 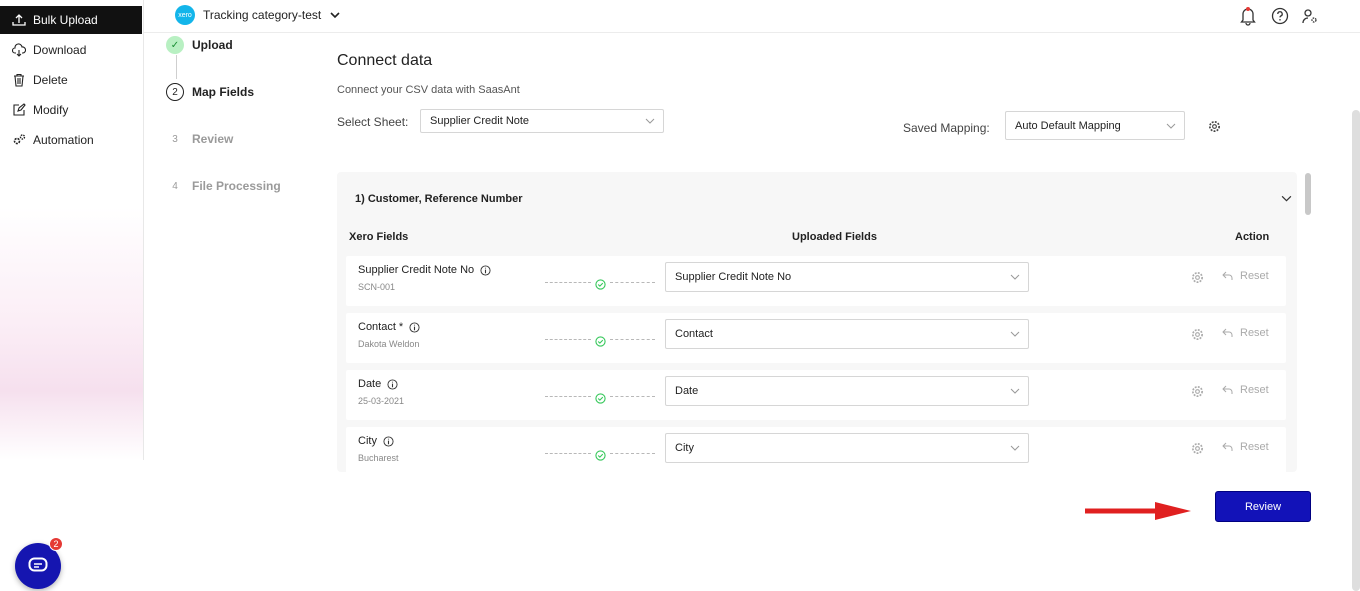 I want to click on field-sample-value: Bucharest, so click(x=378, y=458).